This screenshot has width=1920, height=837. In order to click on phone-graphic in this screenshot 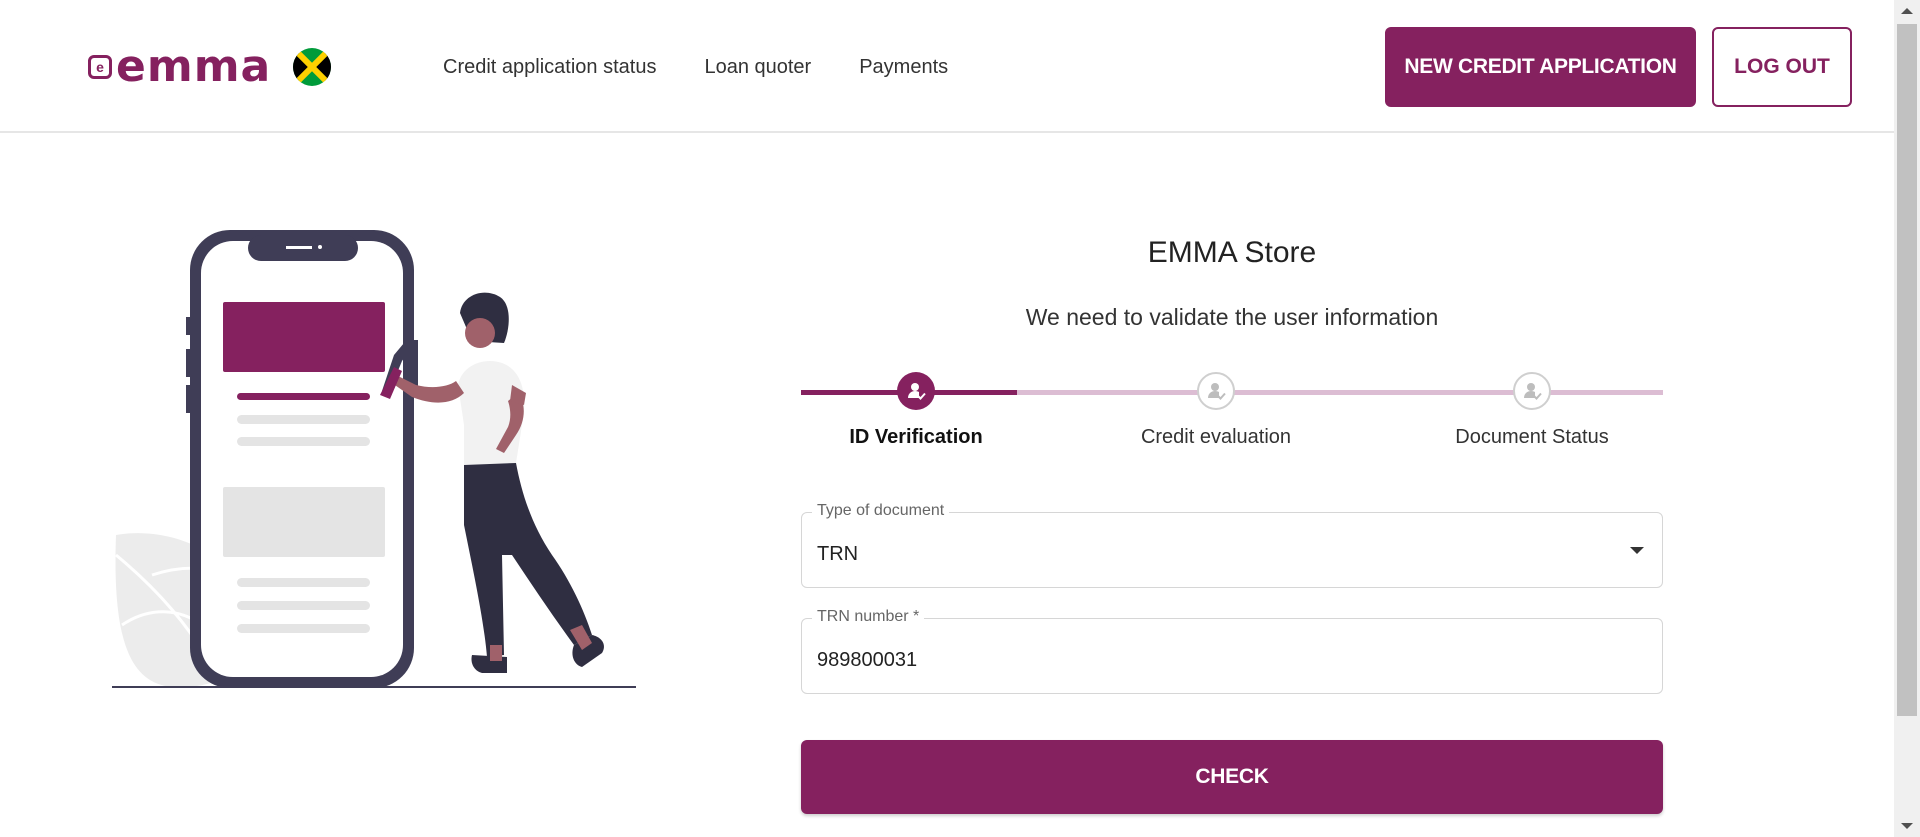, I will do `click(302, 459)`.